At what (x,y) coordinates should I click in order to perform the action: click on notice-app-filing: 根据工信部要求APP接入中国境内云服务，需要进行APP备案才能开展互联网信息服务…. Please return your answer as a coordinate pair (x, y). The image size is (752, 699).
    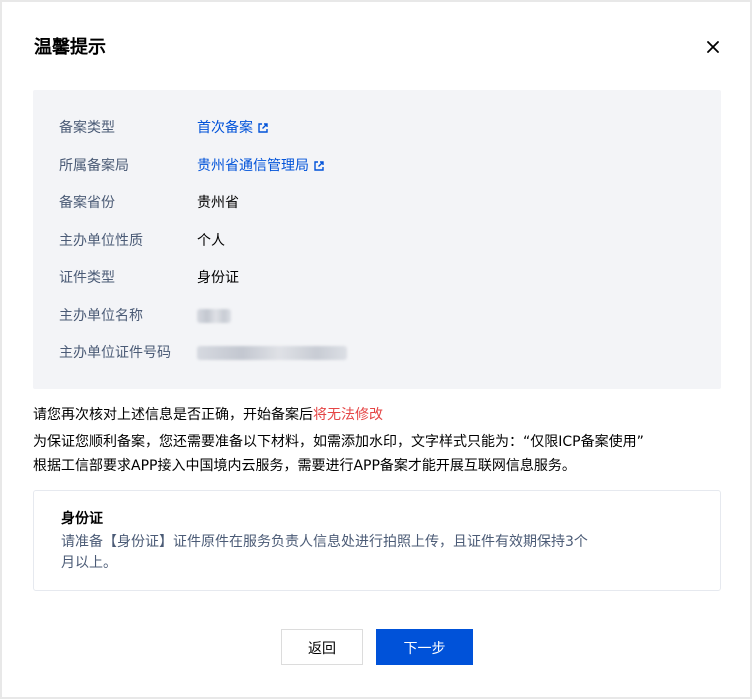
    Looking at the image, I should click on (304, 466).